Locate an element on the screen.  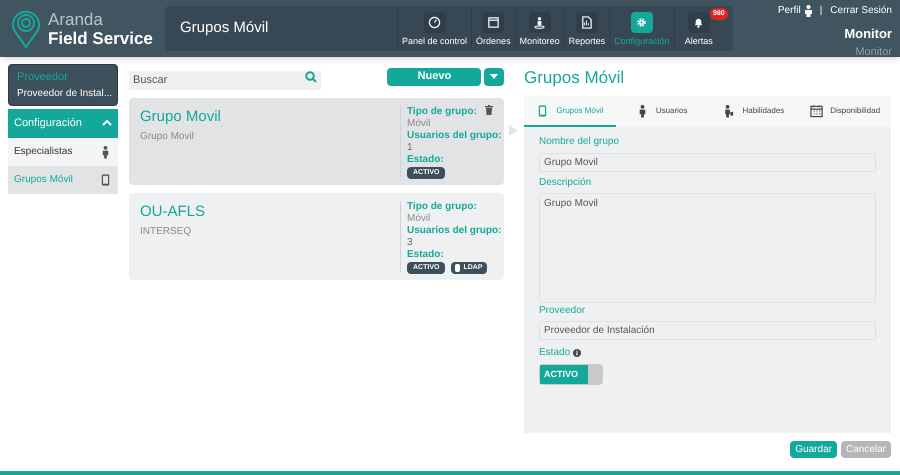
info-icon is located at coordinates (577, 352).